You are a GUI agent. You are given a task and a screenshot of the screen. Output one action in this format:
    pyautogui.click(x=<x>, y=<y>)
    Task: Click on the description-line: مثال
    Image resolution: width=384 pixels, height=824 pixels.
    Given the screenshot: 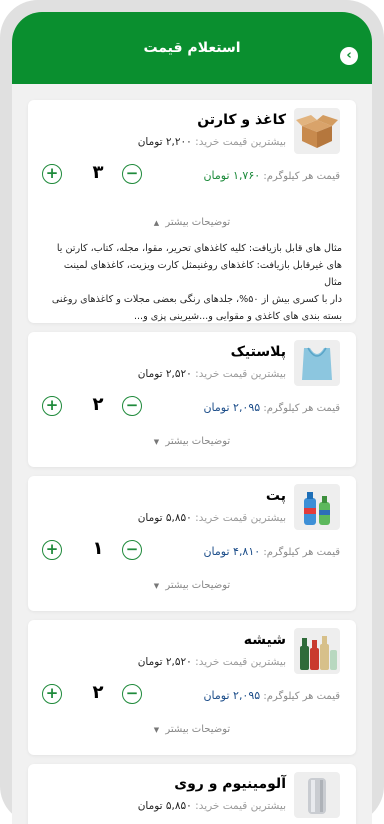 What is the action you would take?
    pyautogui.click(x=333, y=282)
    